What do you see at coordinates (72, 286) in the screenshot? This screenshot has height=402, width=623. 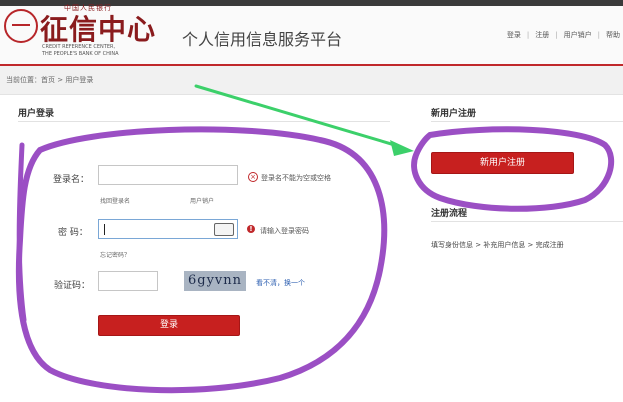 I see `captcha-label: 验证码：` at bounding box center [72, 286].